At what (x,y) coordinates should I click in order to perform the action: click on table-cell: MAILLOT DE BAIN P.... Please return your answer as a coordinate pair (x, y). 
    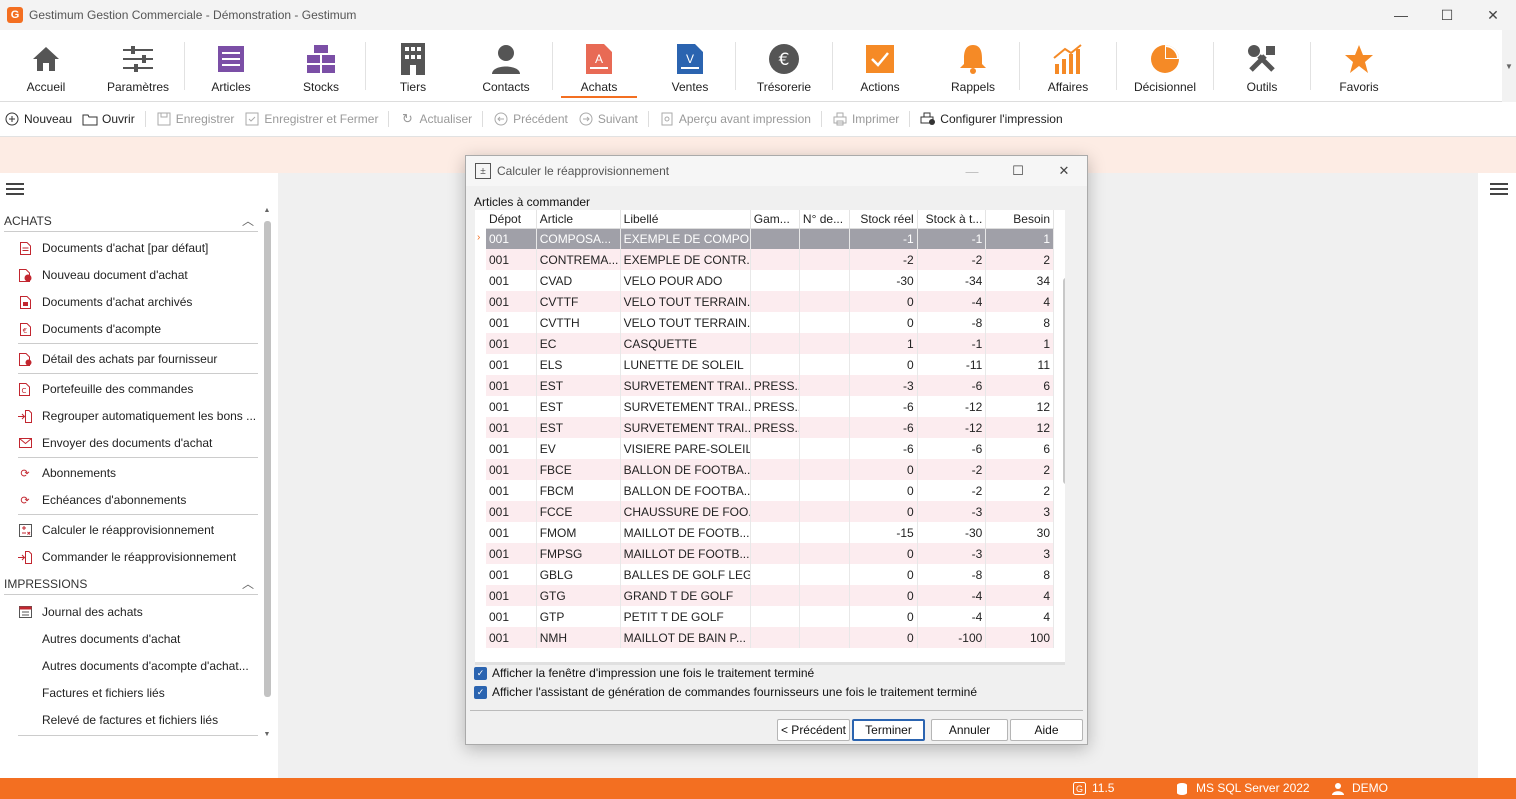
    Looking at the image, I should click on (685, 637).